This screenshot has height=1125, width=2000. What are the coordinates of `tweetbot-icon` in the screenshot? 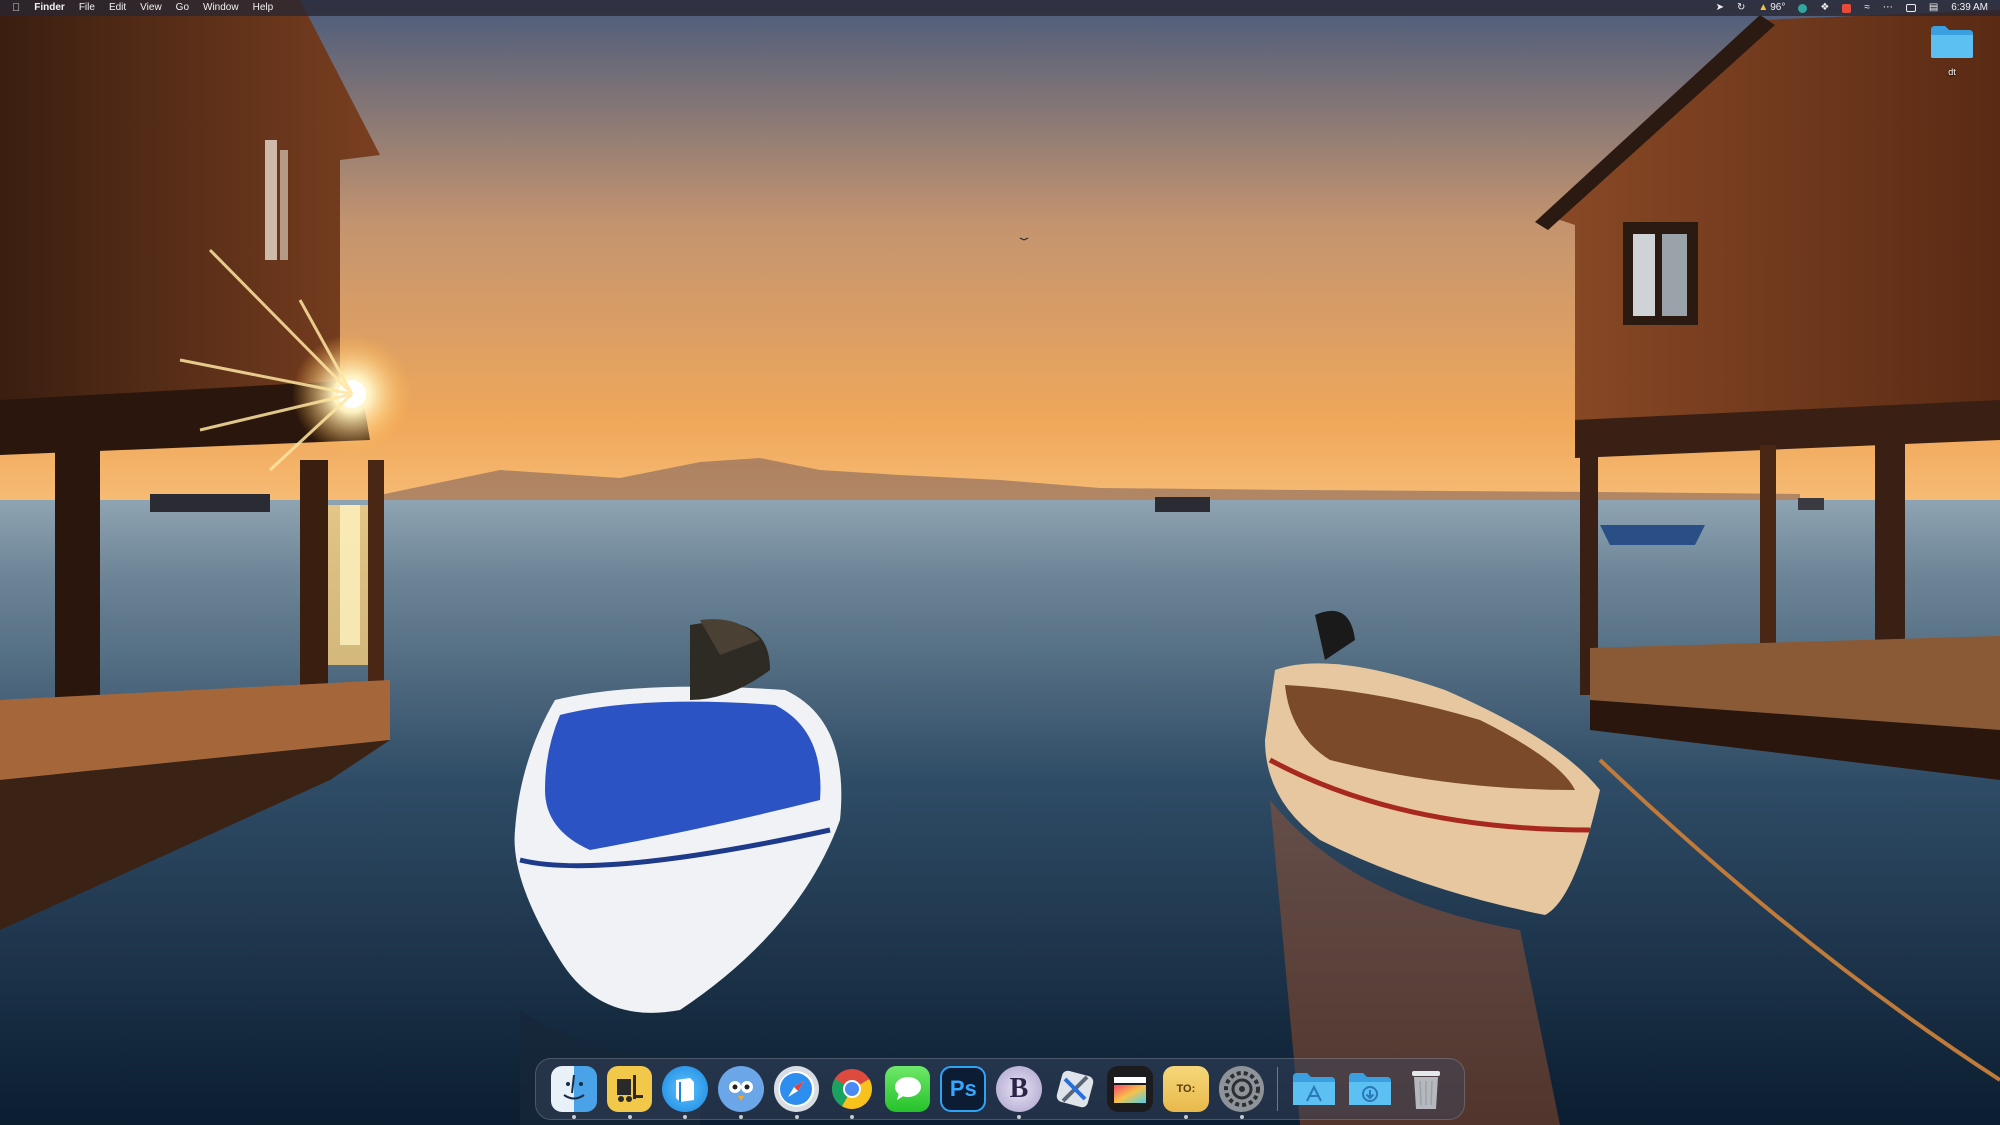 It's located at (740, 1091).